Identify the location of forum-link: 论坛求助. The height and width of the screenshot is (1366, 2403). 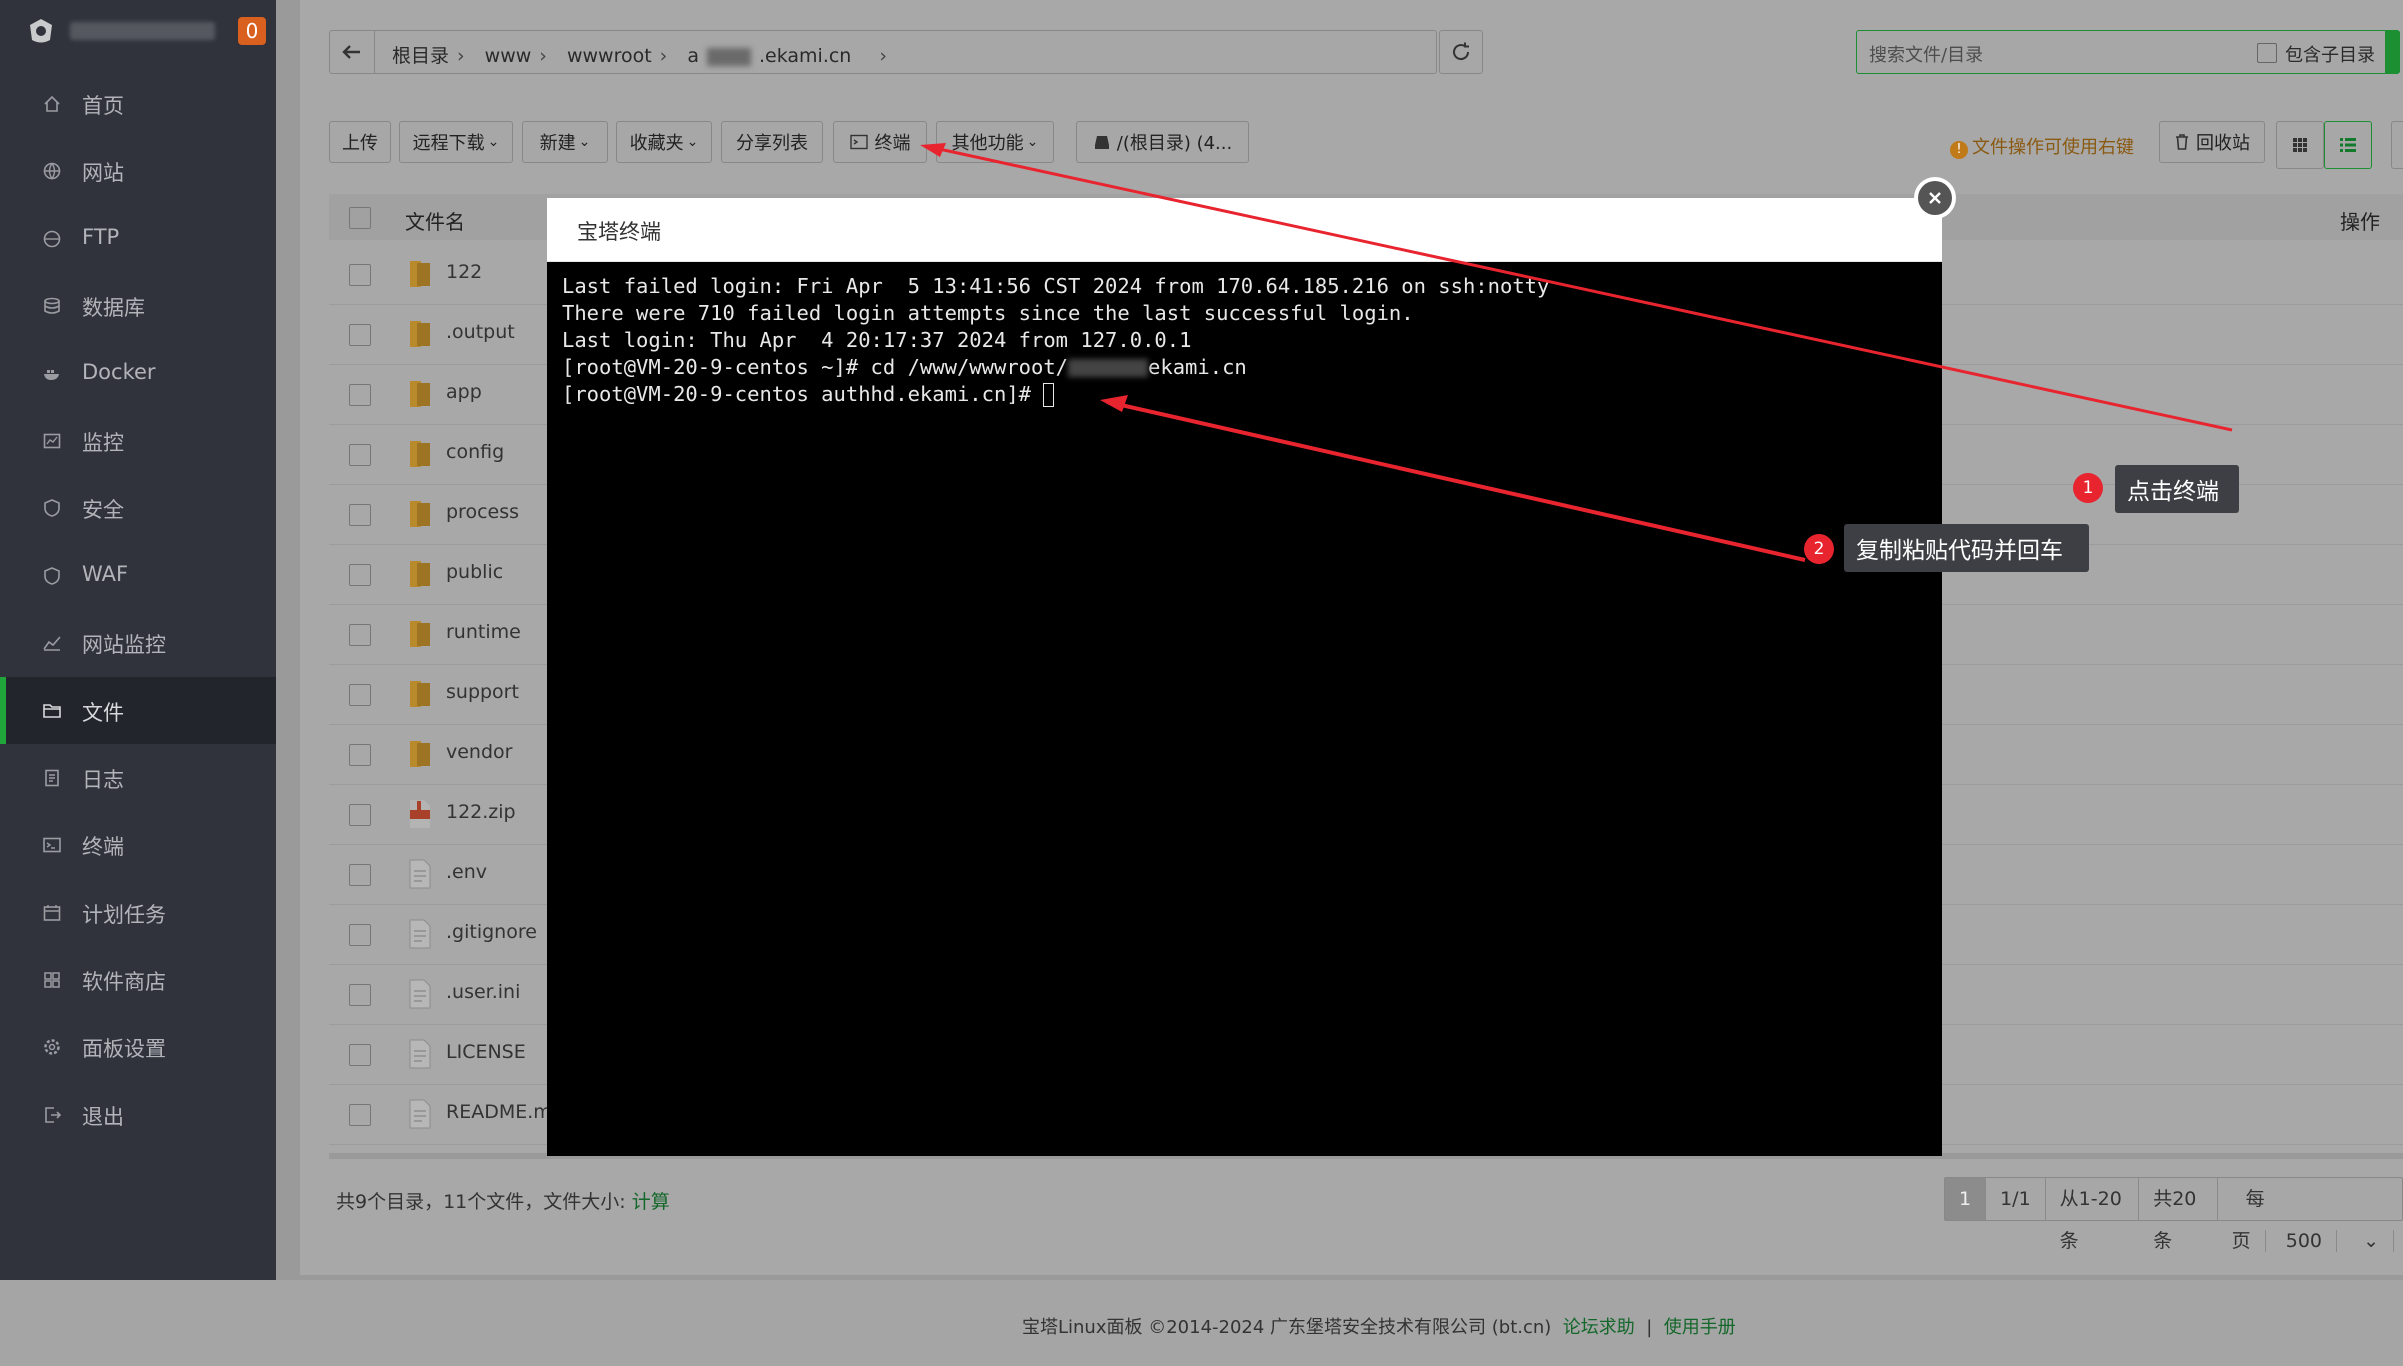
(1599, 1327).